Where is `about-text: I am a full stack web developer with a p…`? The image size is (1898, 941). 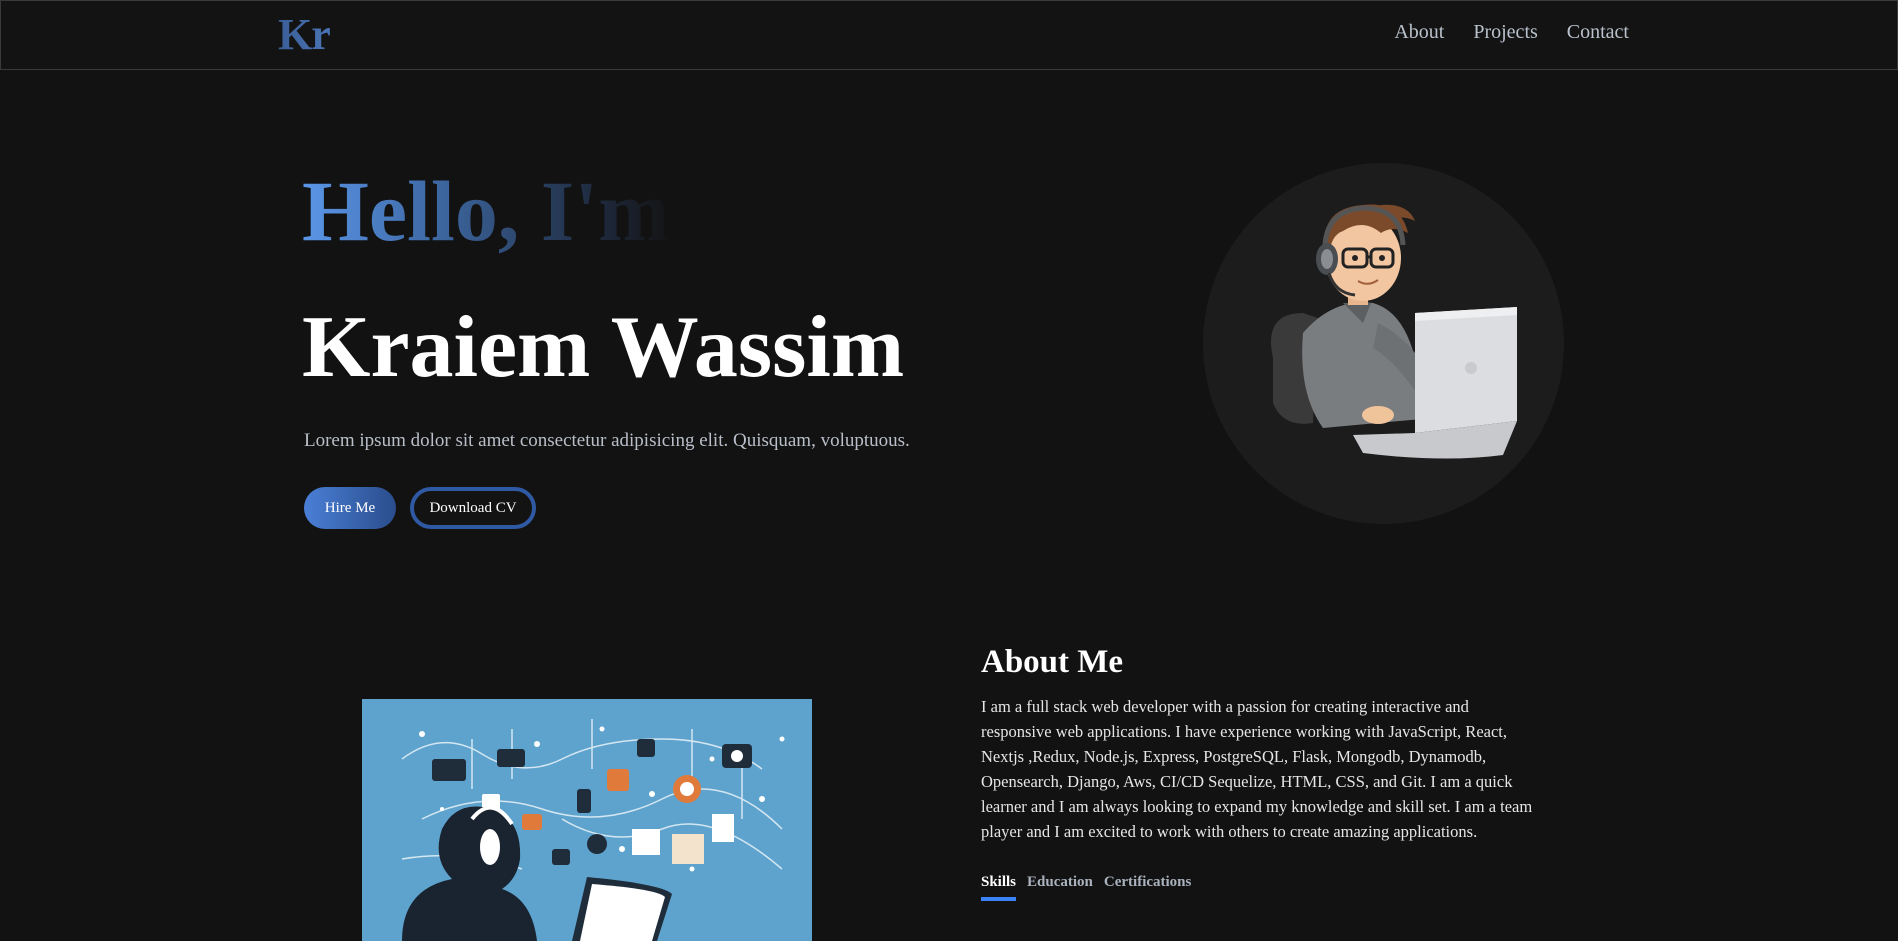
about-text: I am a full stack web developer with a p… is located at coordinates (1257, 769).